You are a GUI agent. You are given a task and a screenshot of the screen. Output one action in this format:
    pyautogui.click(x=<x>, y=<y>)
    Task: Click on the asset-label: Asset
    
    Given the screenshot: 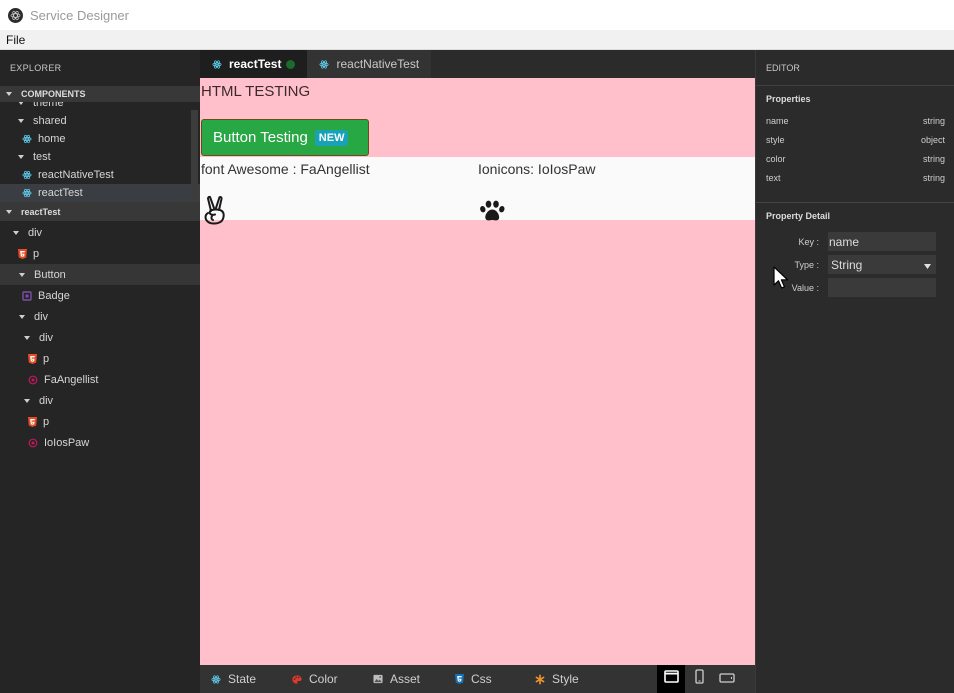 What is the action you would take?
    pyautogui.click(x=405, y=679)
    